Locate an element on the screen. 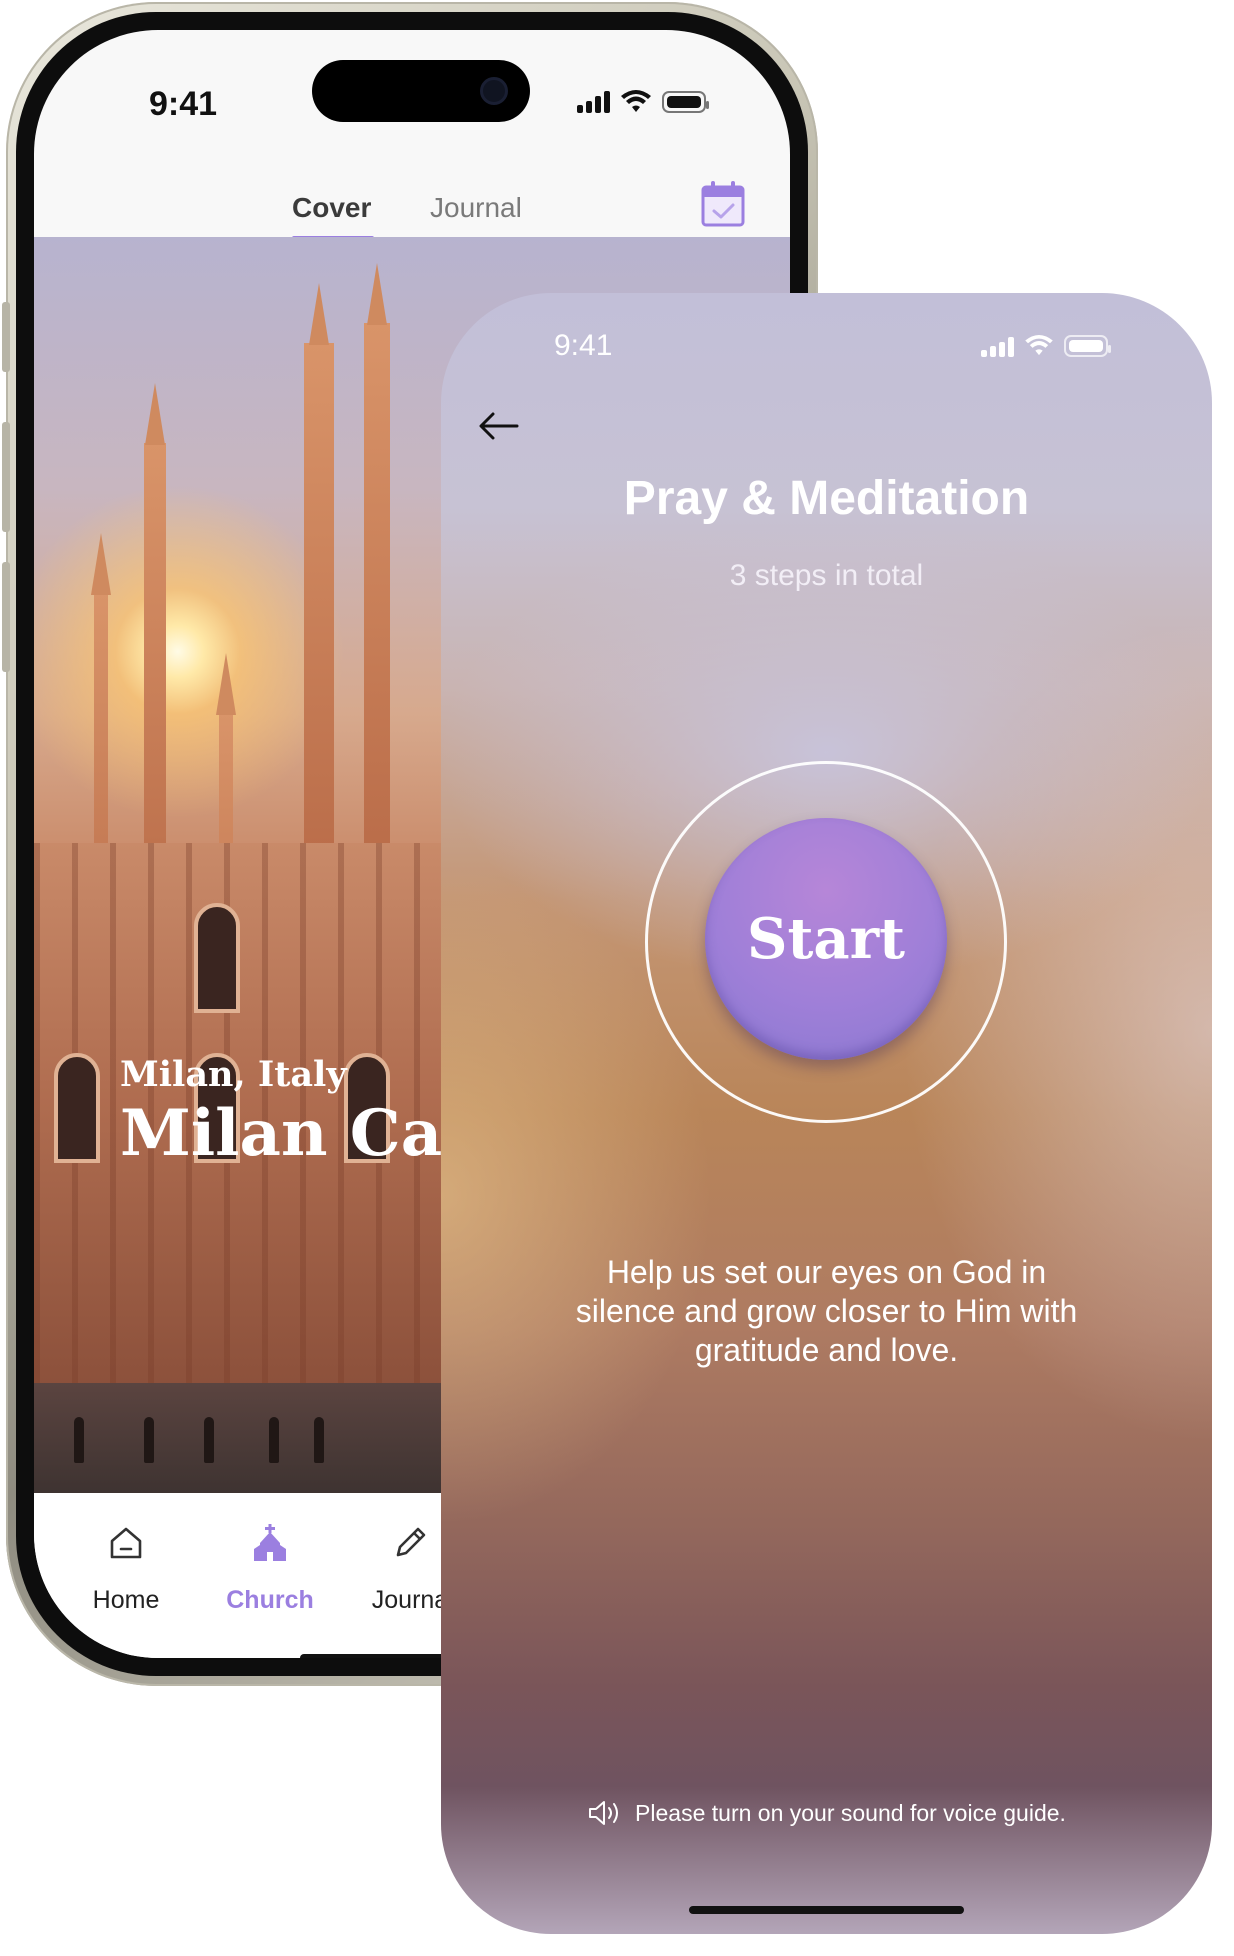 This screenshot has width=1234, height=1956. steps-subtitle: 3 steps in total is located at coordinates (826, 575).